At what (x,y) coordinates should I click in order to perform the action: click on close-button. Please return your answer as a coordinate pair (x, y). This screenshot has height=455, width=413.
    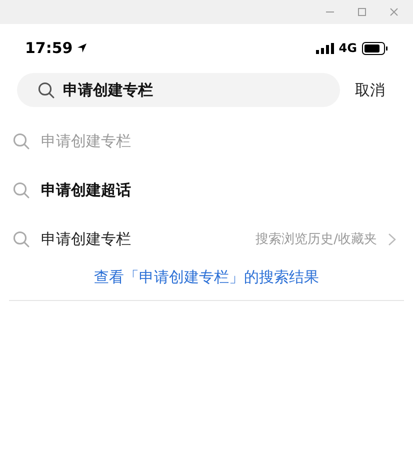
    Looking at the image, I should click on (394, 12).